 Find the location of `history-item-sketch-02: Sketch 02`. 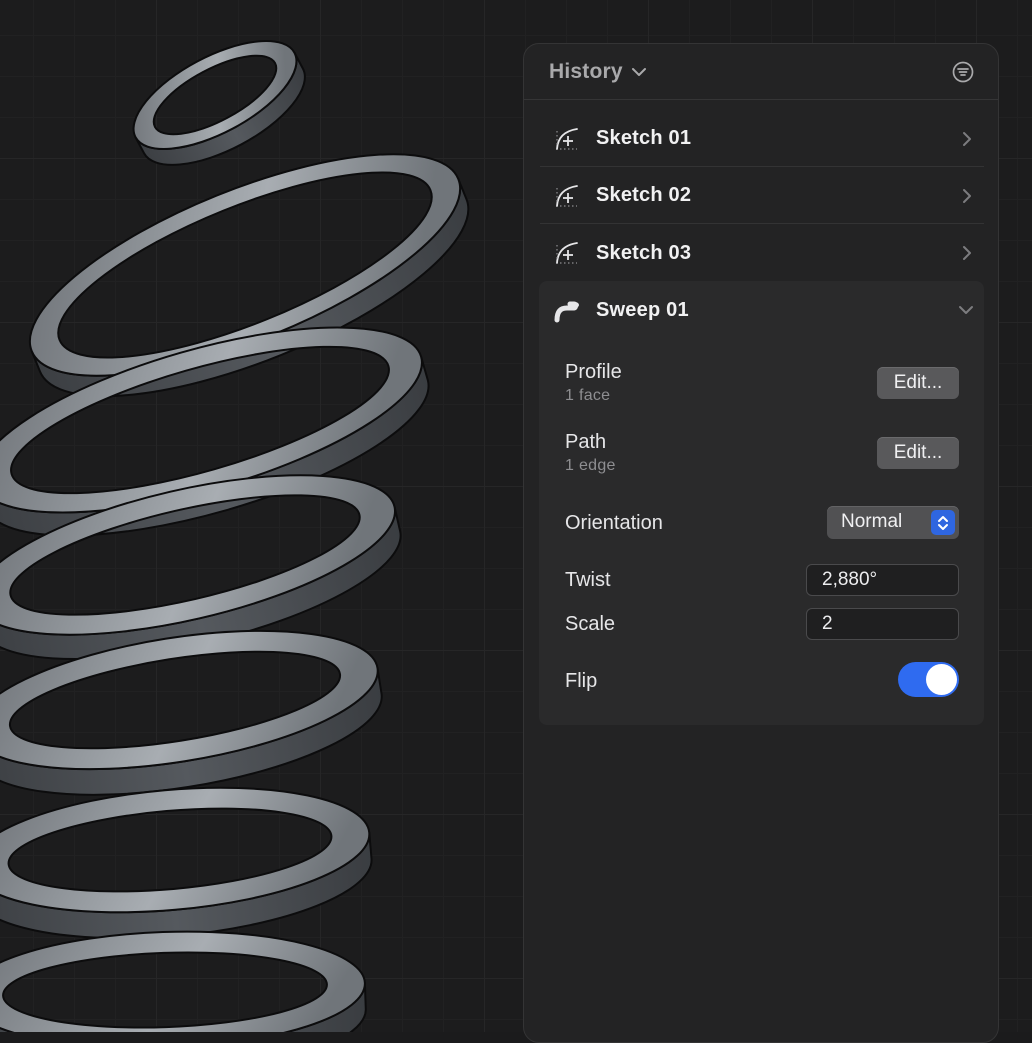

history-item-sketch-02: Sketch 02 is located at coordinates (762, 196).